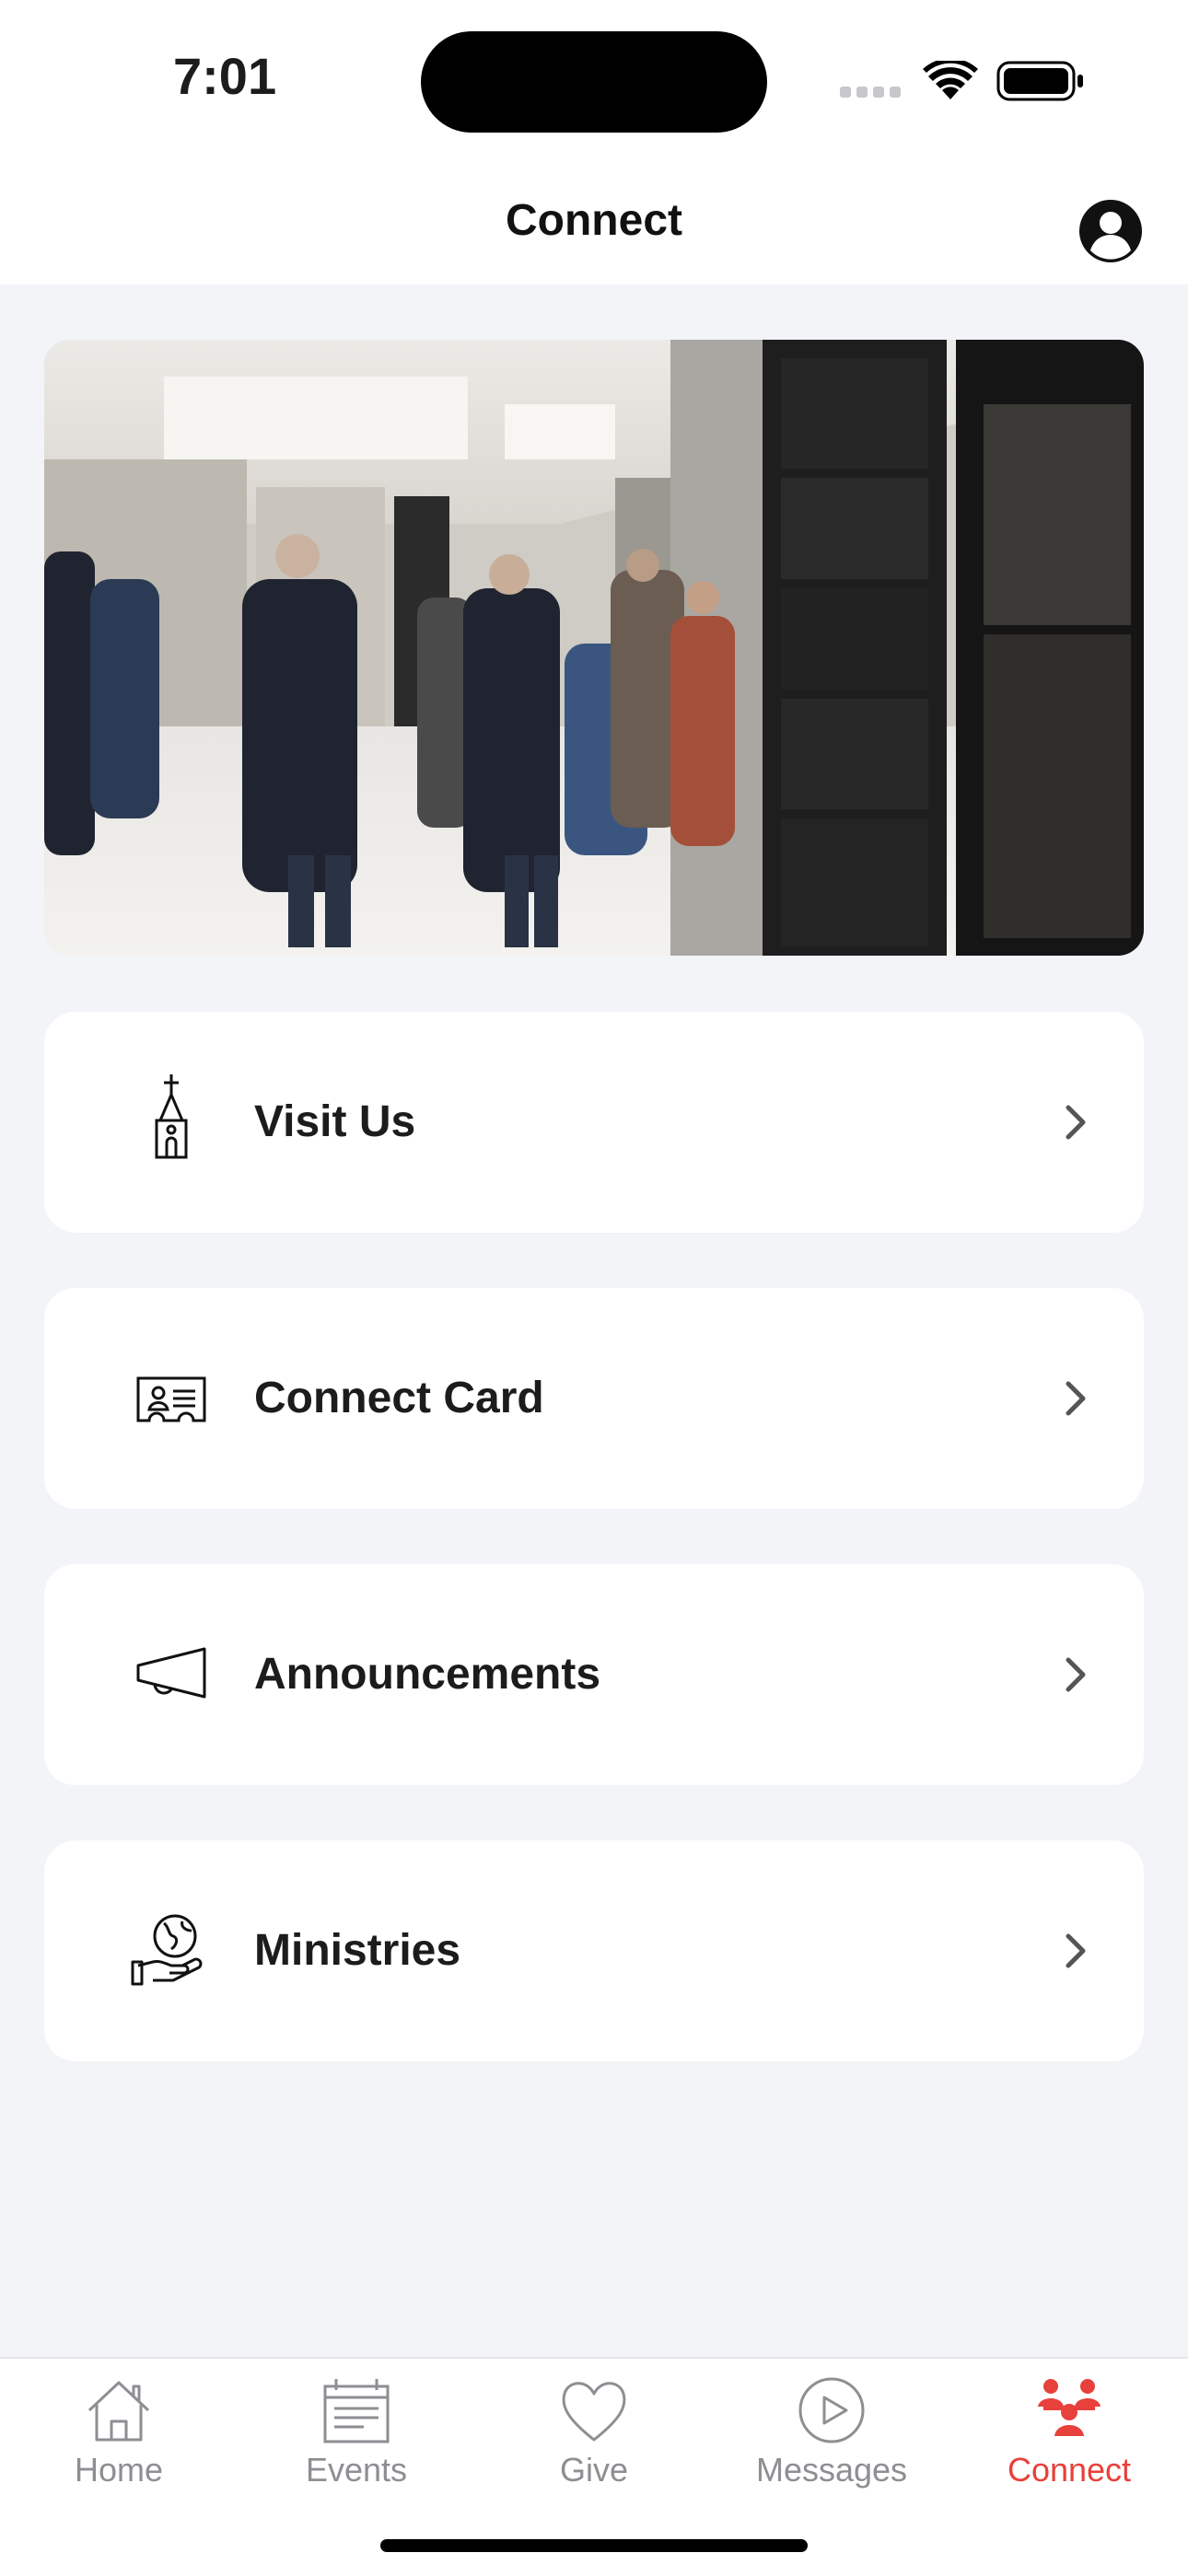  What do you see at coordinates (594, 1950) in the screenshot?
I see `menu-item-ministries: Ministries` at bounding box center [594, 1950].